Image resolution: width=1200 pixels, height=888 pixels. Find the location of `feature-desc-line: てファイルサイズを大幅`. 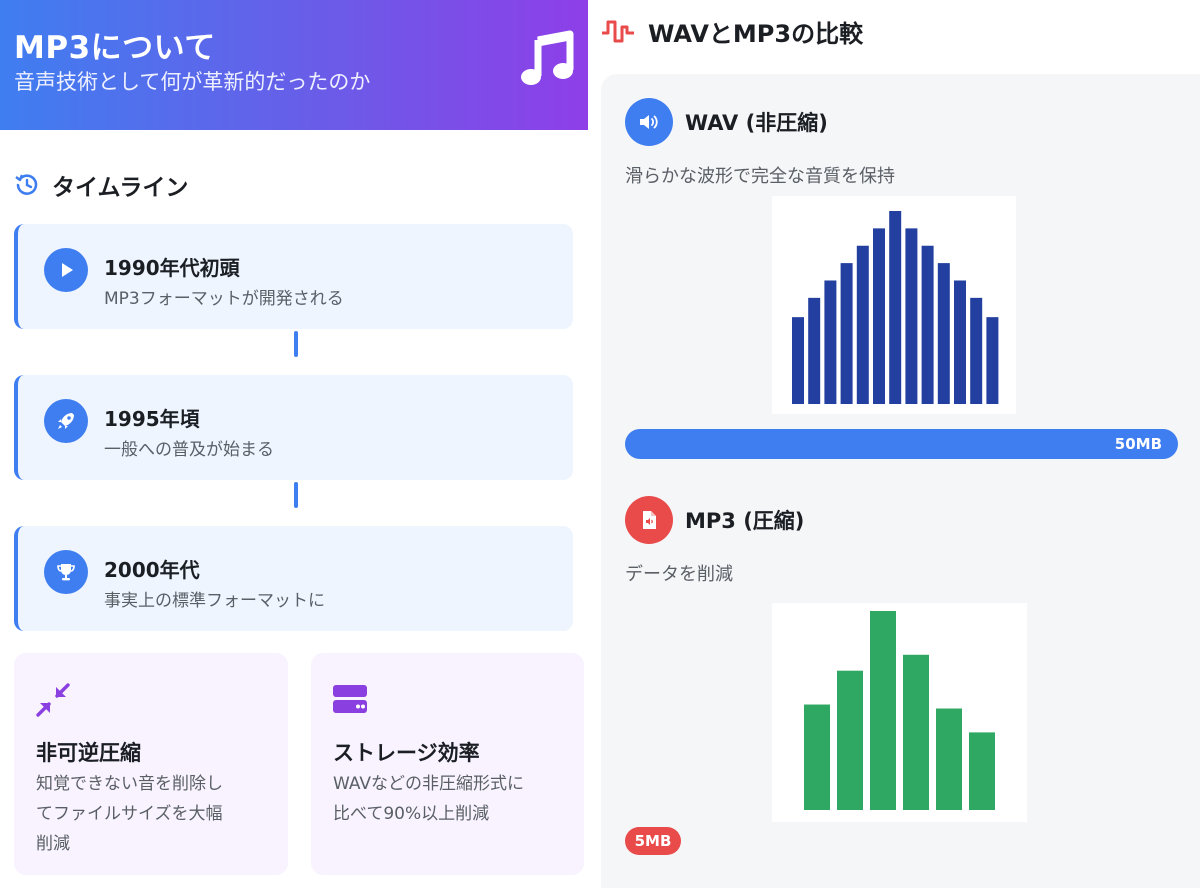

feature-desc-line: てファイルサイズを大幅 is located at coordinates (129, 814).